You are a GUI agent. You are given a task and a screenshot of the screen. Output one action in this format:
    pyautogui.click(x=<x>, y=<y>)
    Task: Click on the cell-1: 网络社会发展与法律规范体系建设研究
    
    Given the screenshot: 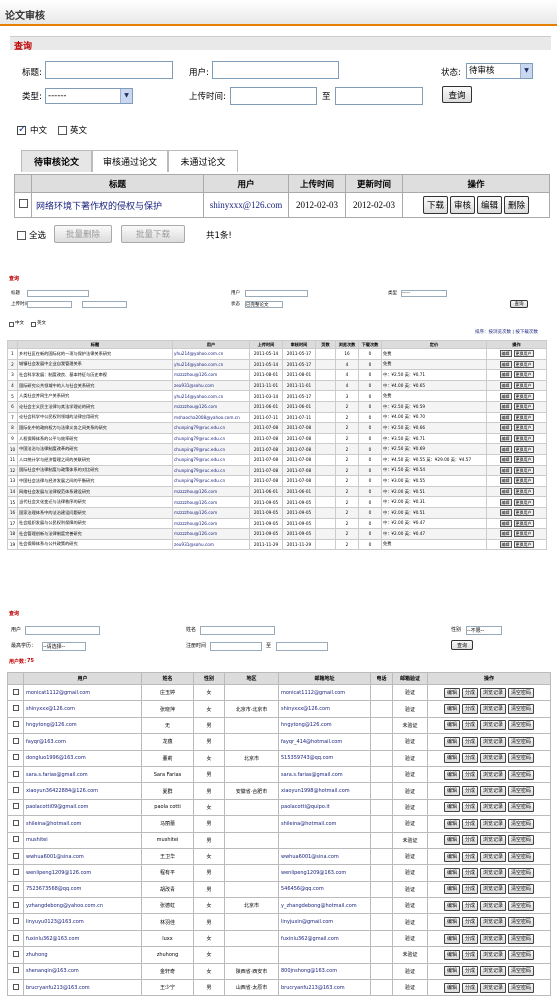 What is the action you would take?
    pyautogui.click(x=95, y=491)
    